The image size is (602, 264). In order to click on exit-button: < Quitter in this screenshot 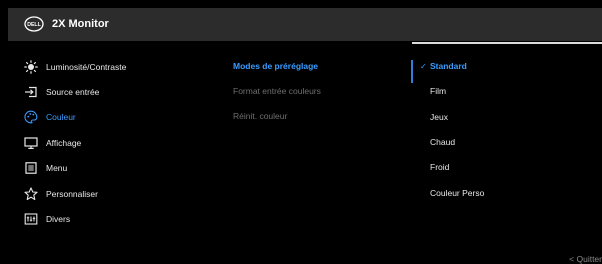, I will do `click(585, 259)`.